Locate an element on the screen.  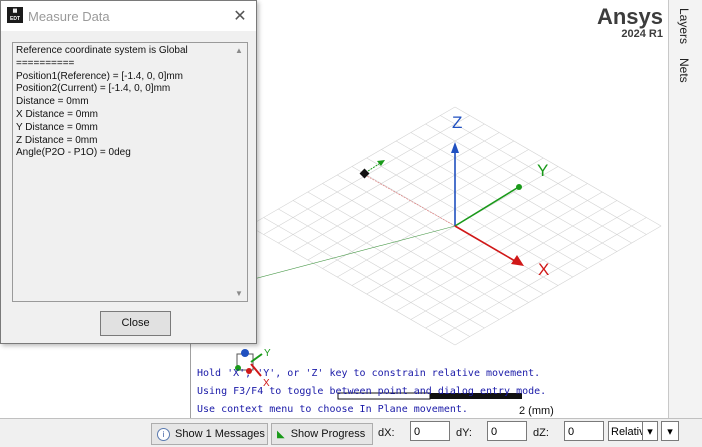
result-line: ========== is located at coordinates (45, 63).